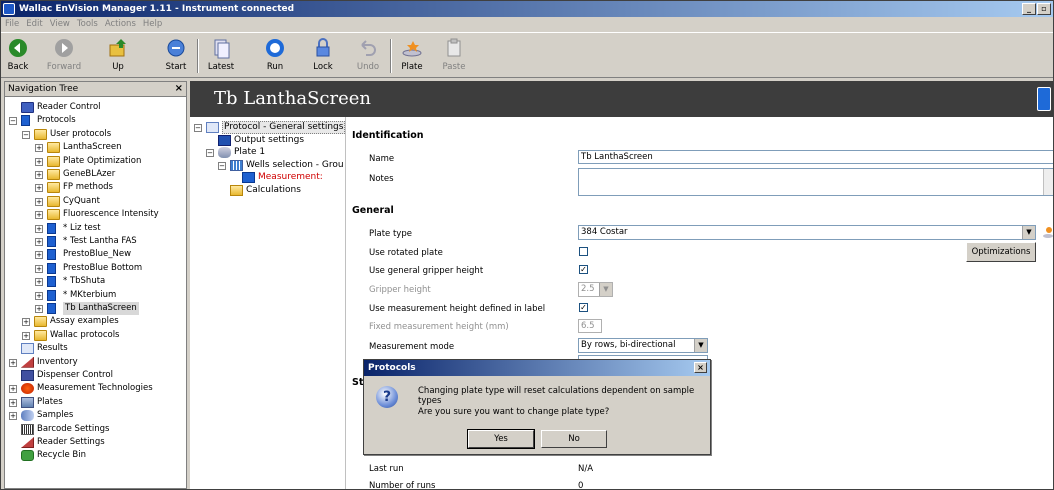 This screenshot has width=1054, height=490. Describe the element at coordinates (179, 89) in the screenshot. I see `close-icon: ×` at that location.